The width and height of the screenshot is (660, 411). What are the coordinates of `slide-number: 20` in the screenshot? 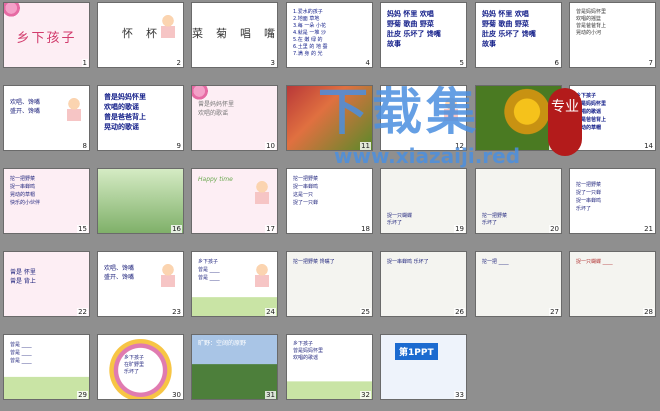 It's located at (554, 229).